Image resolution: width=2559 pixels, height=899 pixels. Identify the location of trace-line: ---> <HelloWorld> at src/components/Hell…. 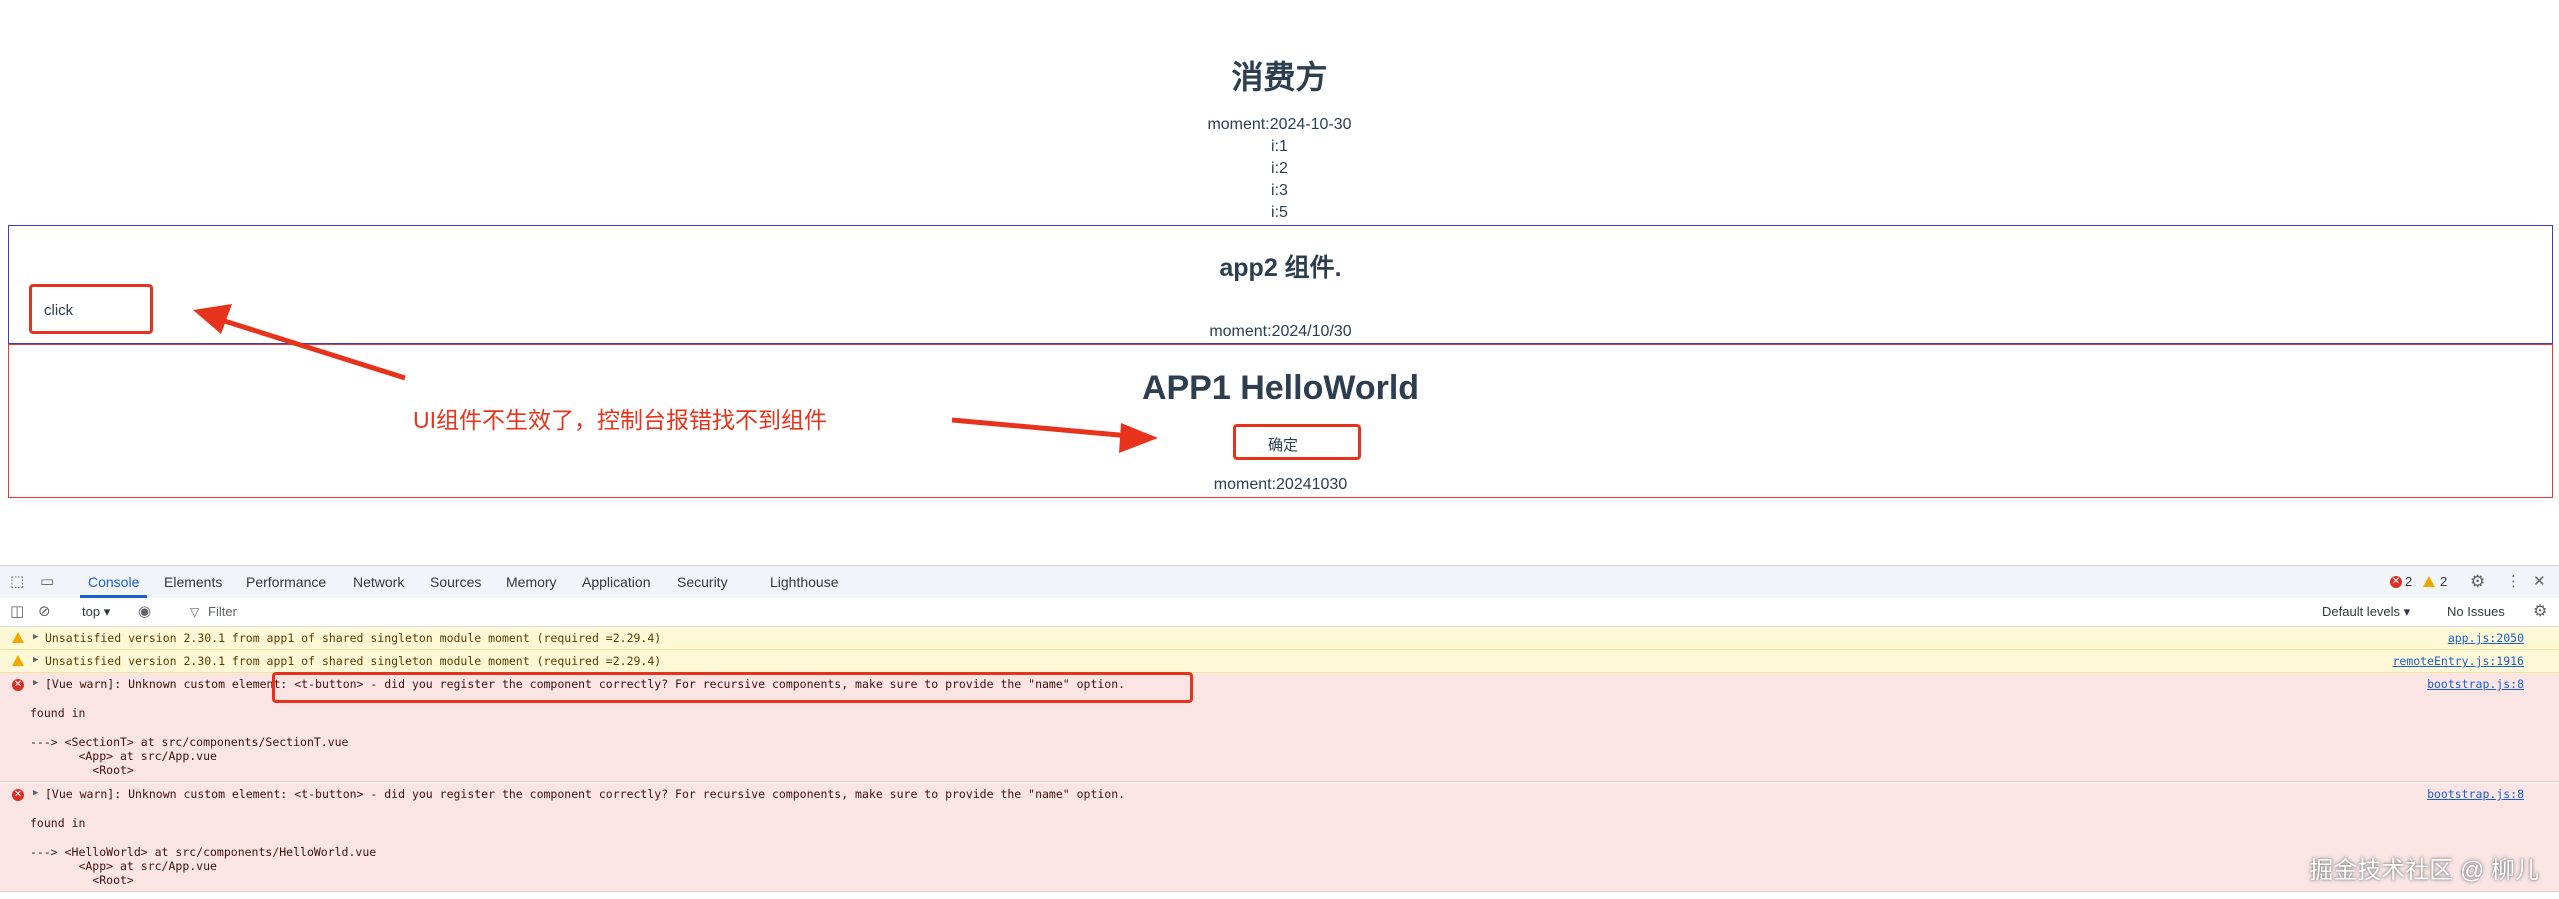
(203, 852).